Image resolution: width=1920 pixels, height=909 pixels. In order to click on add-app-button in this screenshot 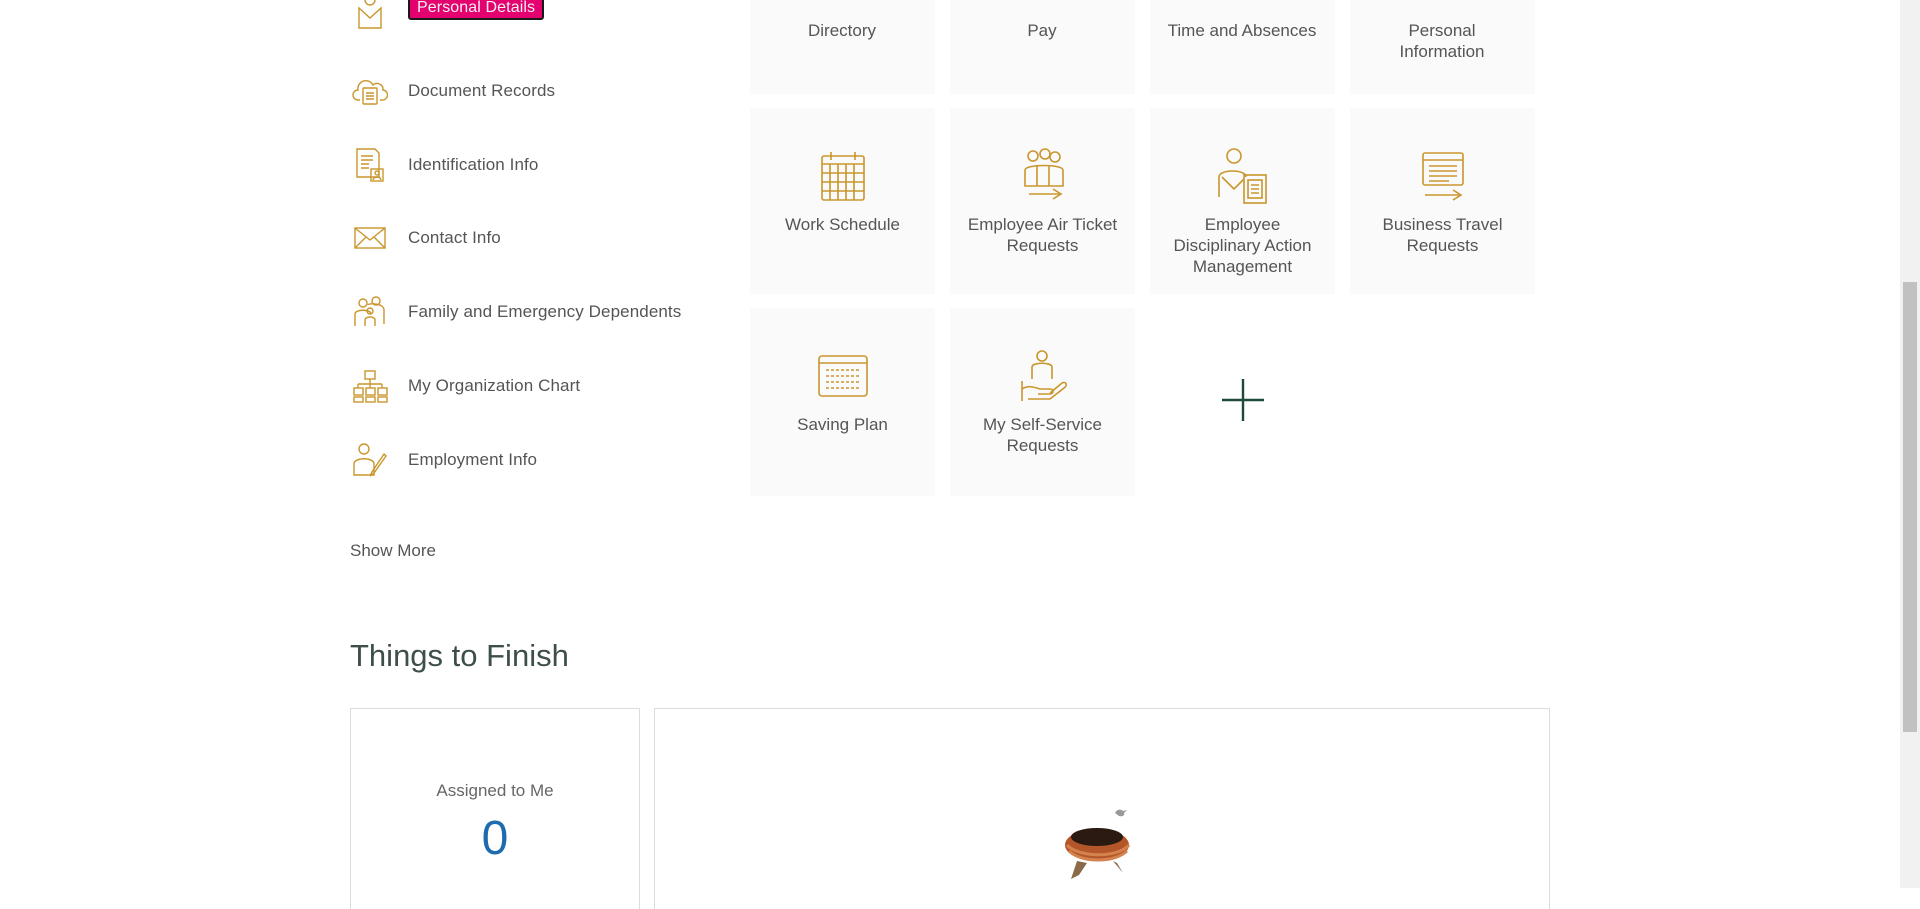, I will do `click(1242, 402)`.